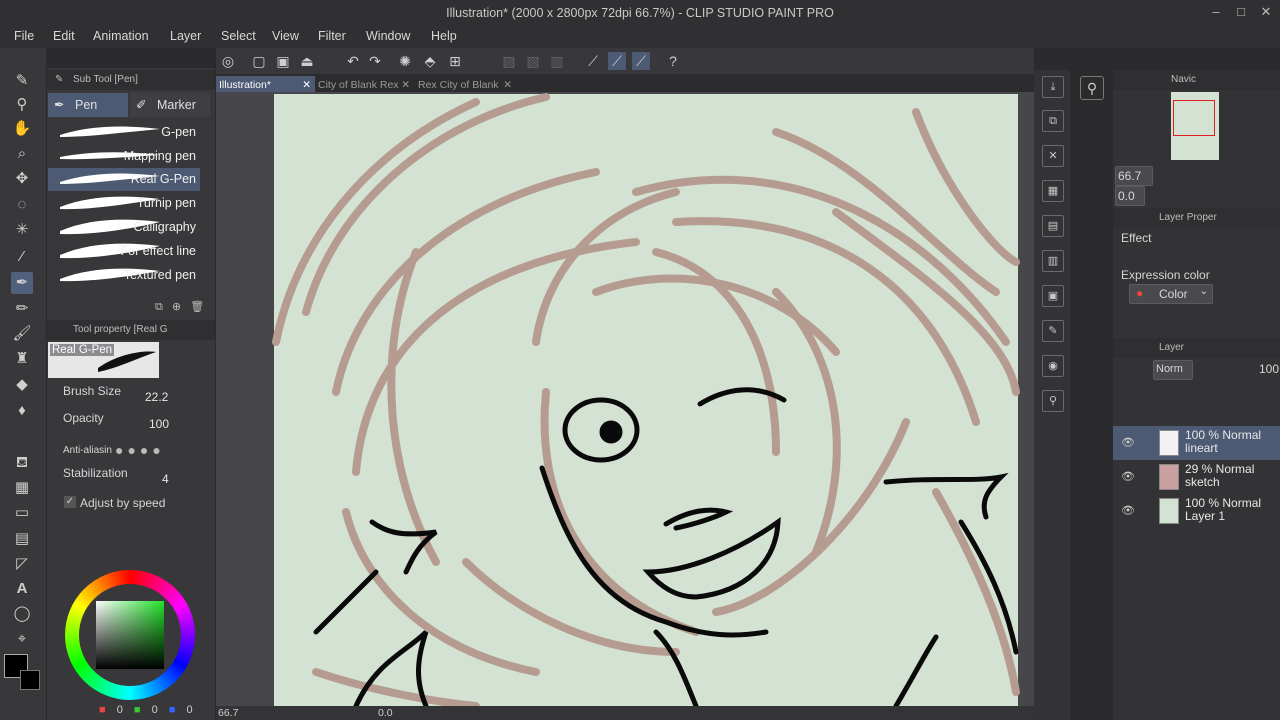 This screenshot has width=1280, height=720. What do you see at coordinates (22, 385) in the screenshot?
I see `eraser-icon: ◆` at bounding box center [22, 385].